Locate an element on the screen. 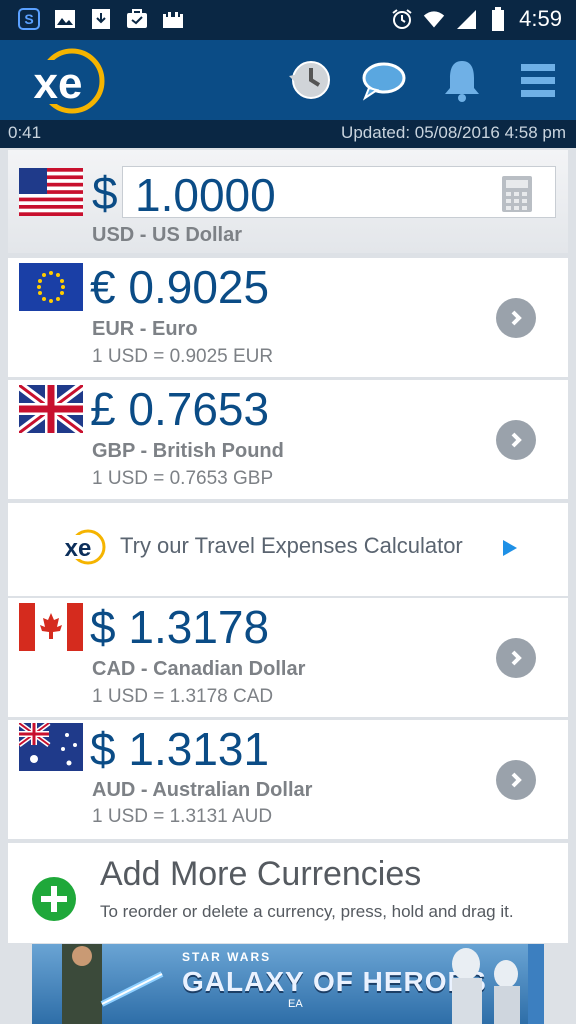  chat-icon is located at coordinates (383, 80).